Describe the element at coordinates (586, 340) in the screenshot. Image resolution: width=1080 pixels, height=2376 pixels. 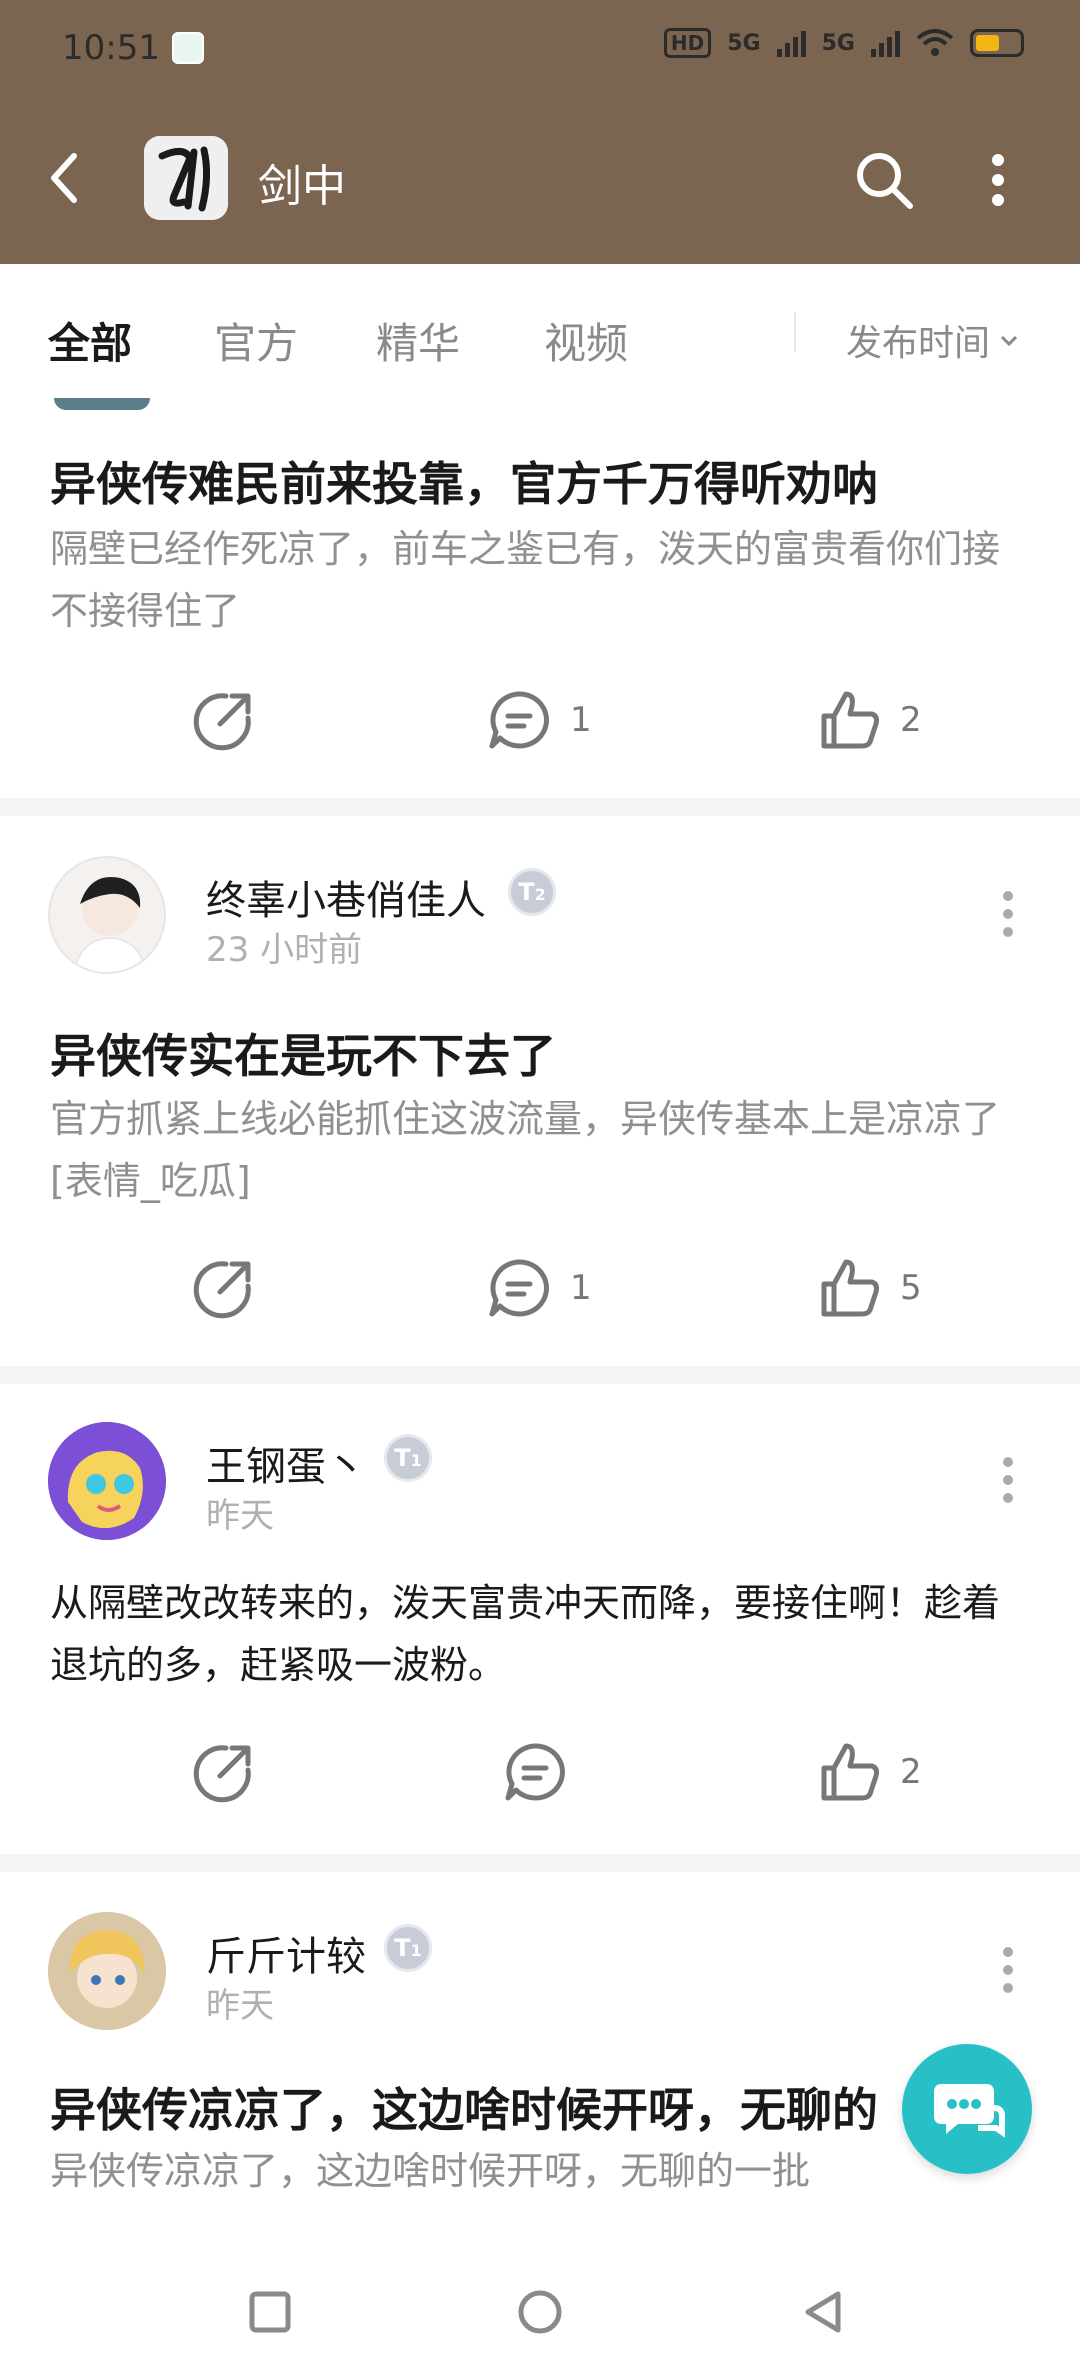
I see `tab-video: 视频` at that location.